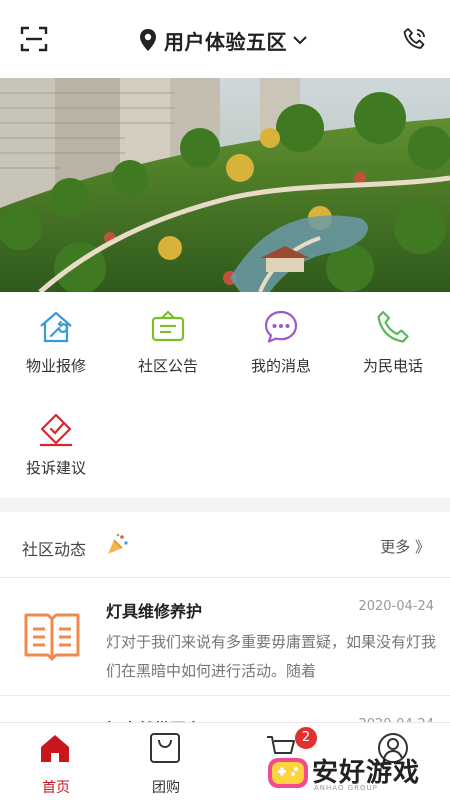  What do you see at coordinates (271, 656) in the screenshot?
I see `news-summary: 灯对于我们来说有多重要毋庸置疑，如果没有灯我们在黑暗中如何进行活动。随着` at bounding box center [271, 656].